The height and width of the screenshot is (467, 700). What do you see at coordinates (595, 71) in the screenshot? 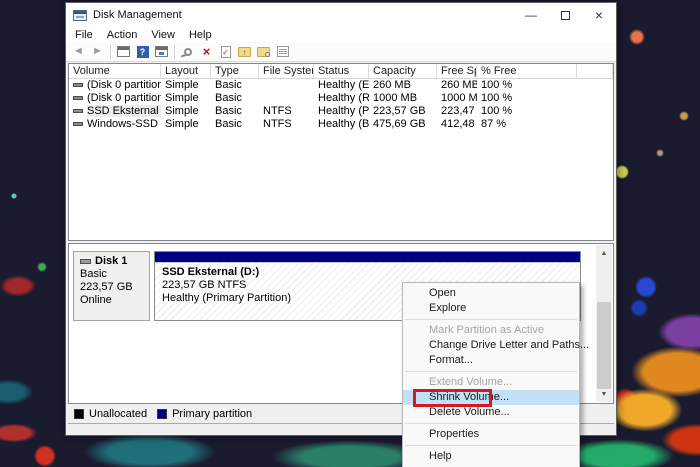
I see `col-filler` at bounding box center [595, 71].